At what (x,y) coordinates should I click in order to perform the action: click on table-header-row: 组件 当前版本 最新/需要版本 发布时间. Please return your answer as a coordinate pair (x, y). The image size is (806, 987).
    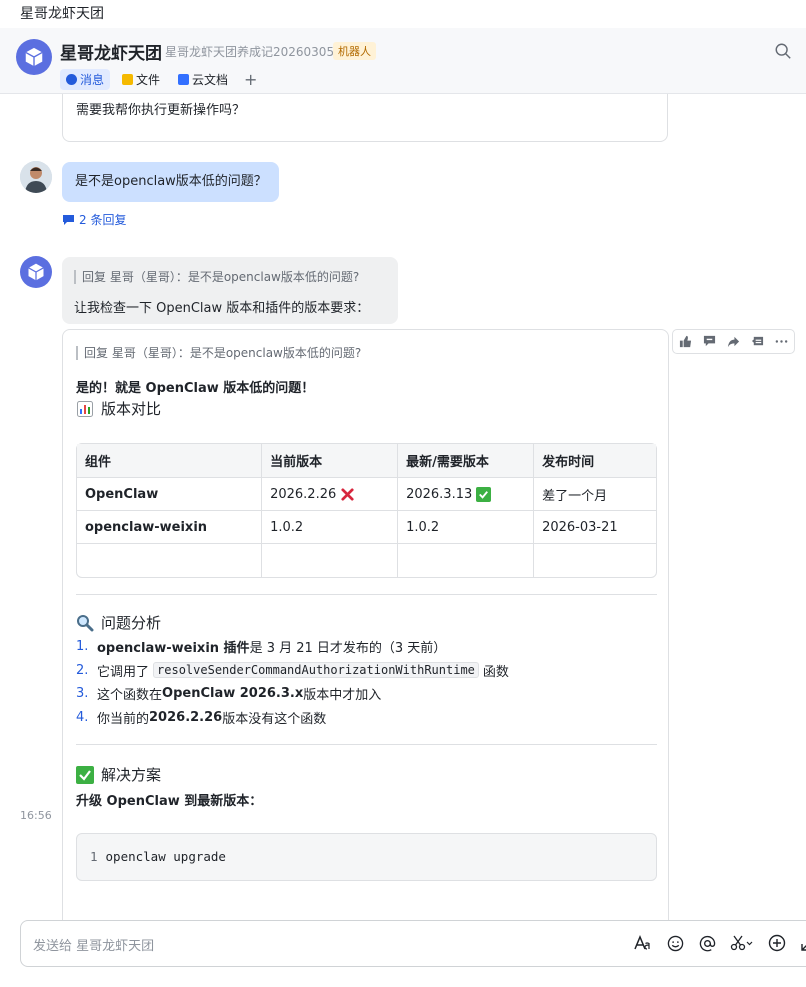
    Looking at the image, I should click on (366, 461).